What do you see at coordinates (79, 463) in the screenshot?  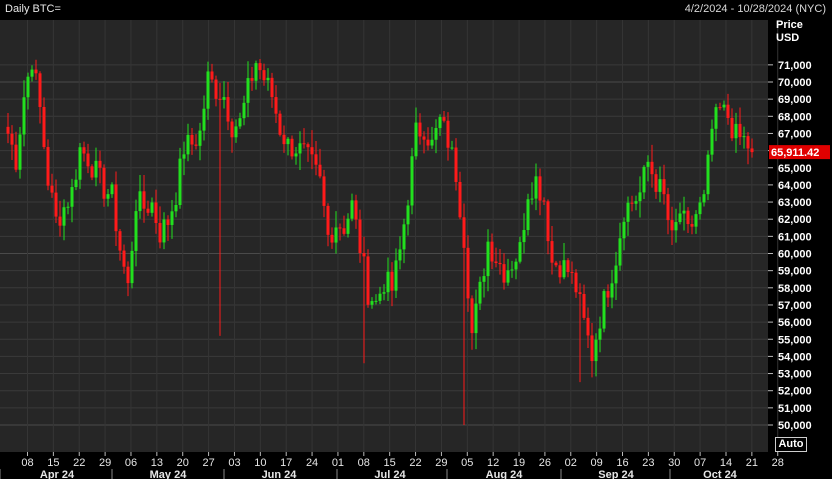 I see `x-tick-label: 22` at bounding box center [79, 463].